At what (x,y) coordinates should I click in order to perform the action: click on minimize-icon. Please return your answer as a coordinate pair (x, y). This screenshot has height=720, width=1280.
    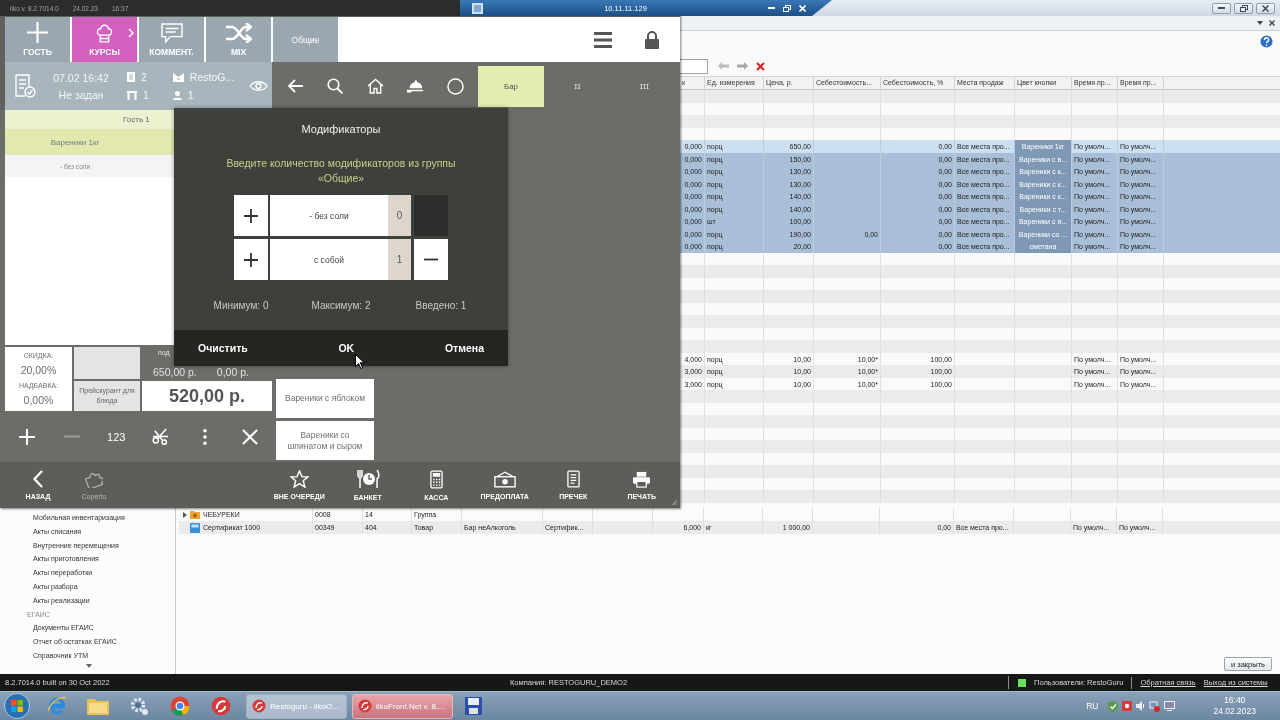
    Looking at the image, I should click on (1221, 8).